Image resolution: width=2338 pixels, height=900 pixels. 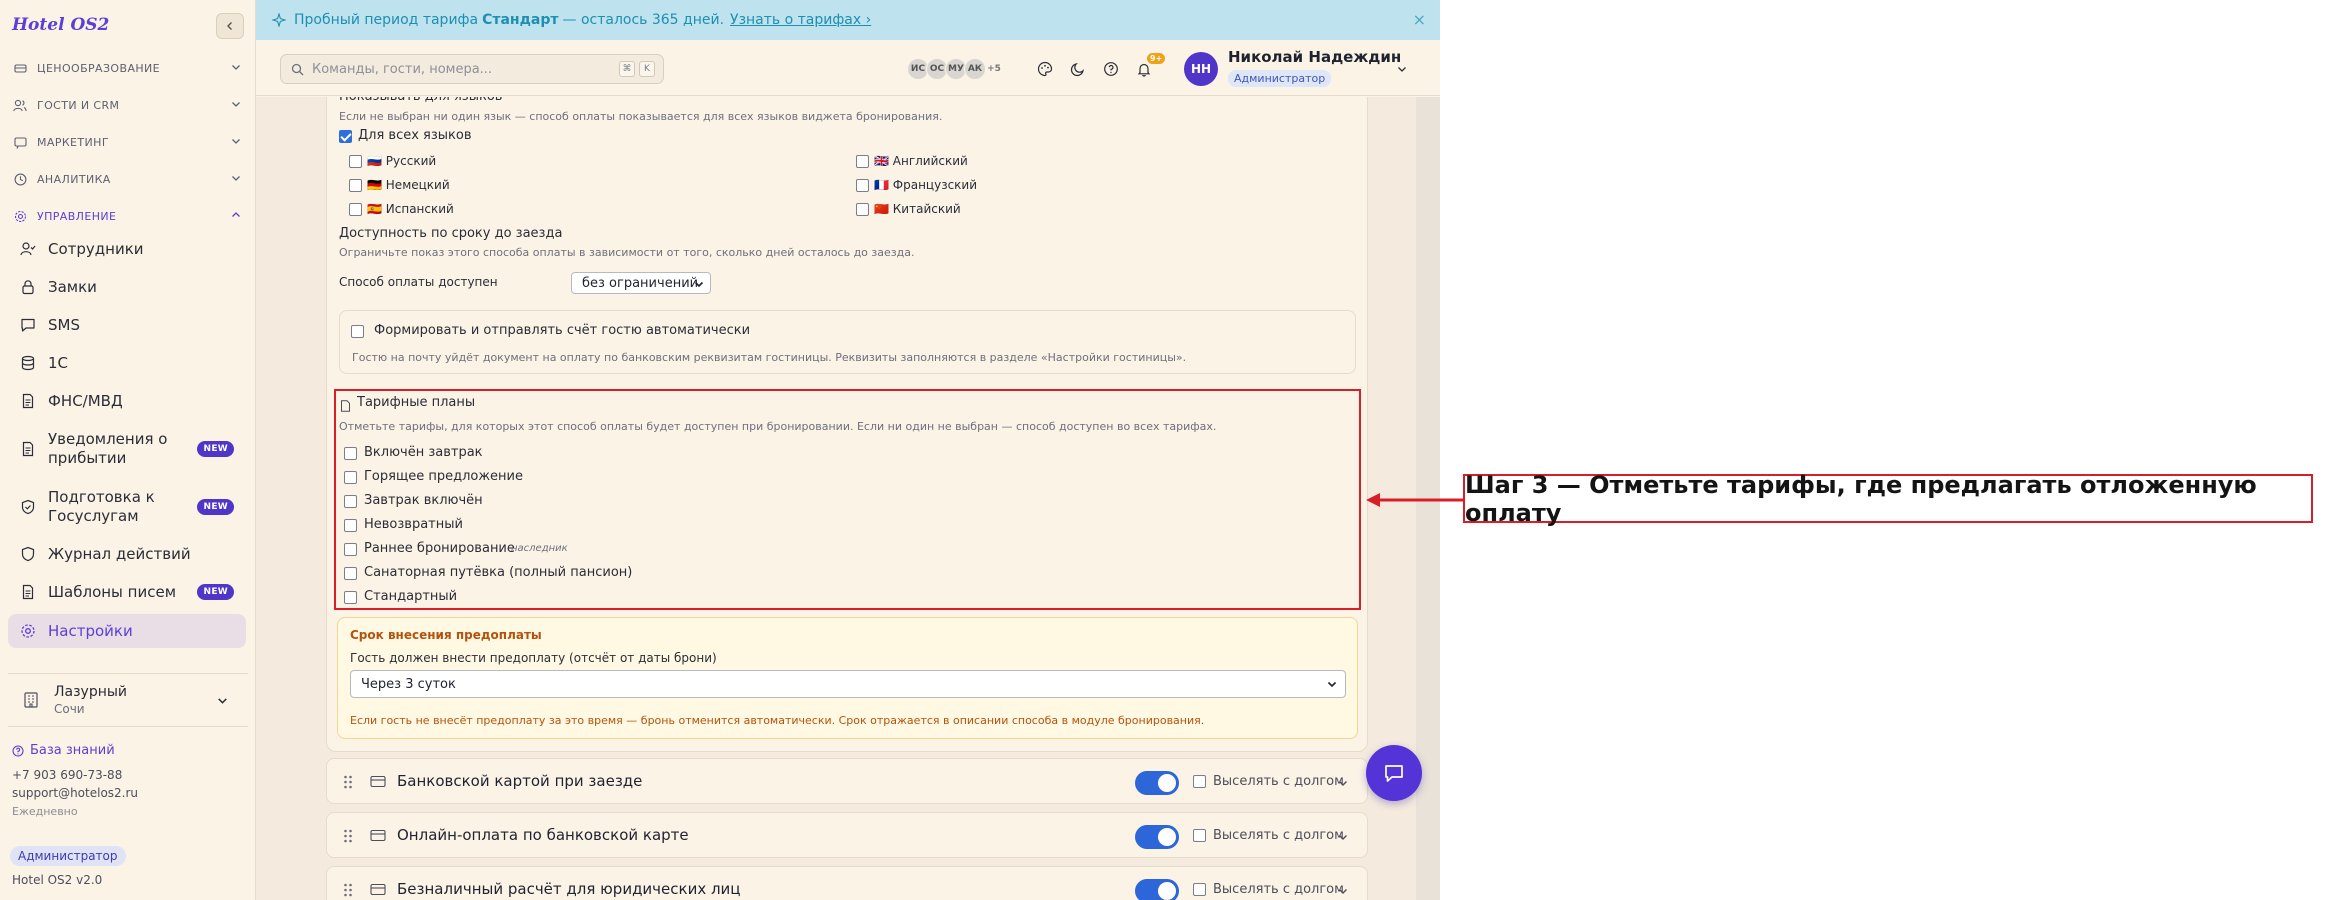 I want to click on nav-group-guests-crm: ГОСТИ И CRM, so click(x=128, y=105).